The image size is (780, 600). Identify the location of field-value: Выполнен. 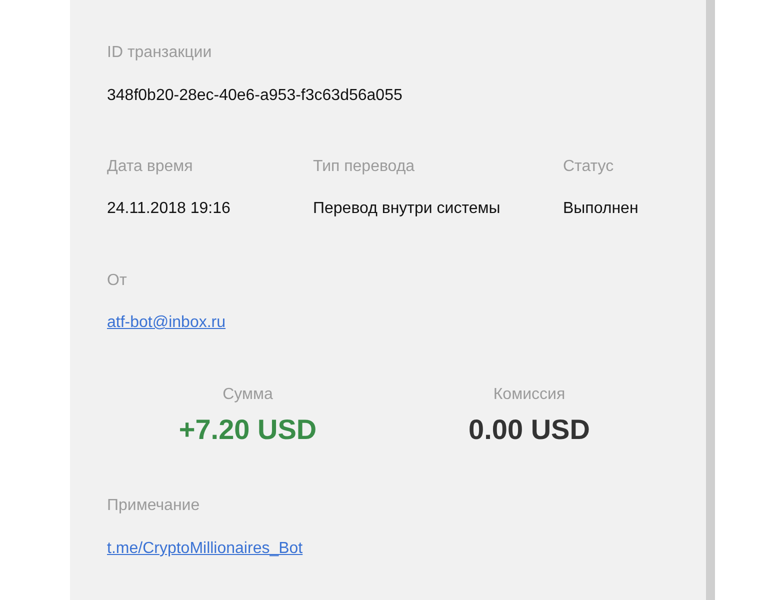
(601, 209).